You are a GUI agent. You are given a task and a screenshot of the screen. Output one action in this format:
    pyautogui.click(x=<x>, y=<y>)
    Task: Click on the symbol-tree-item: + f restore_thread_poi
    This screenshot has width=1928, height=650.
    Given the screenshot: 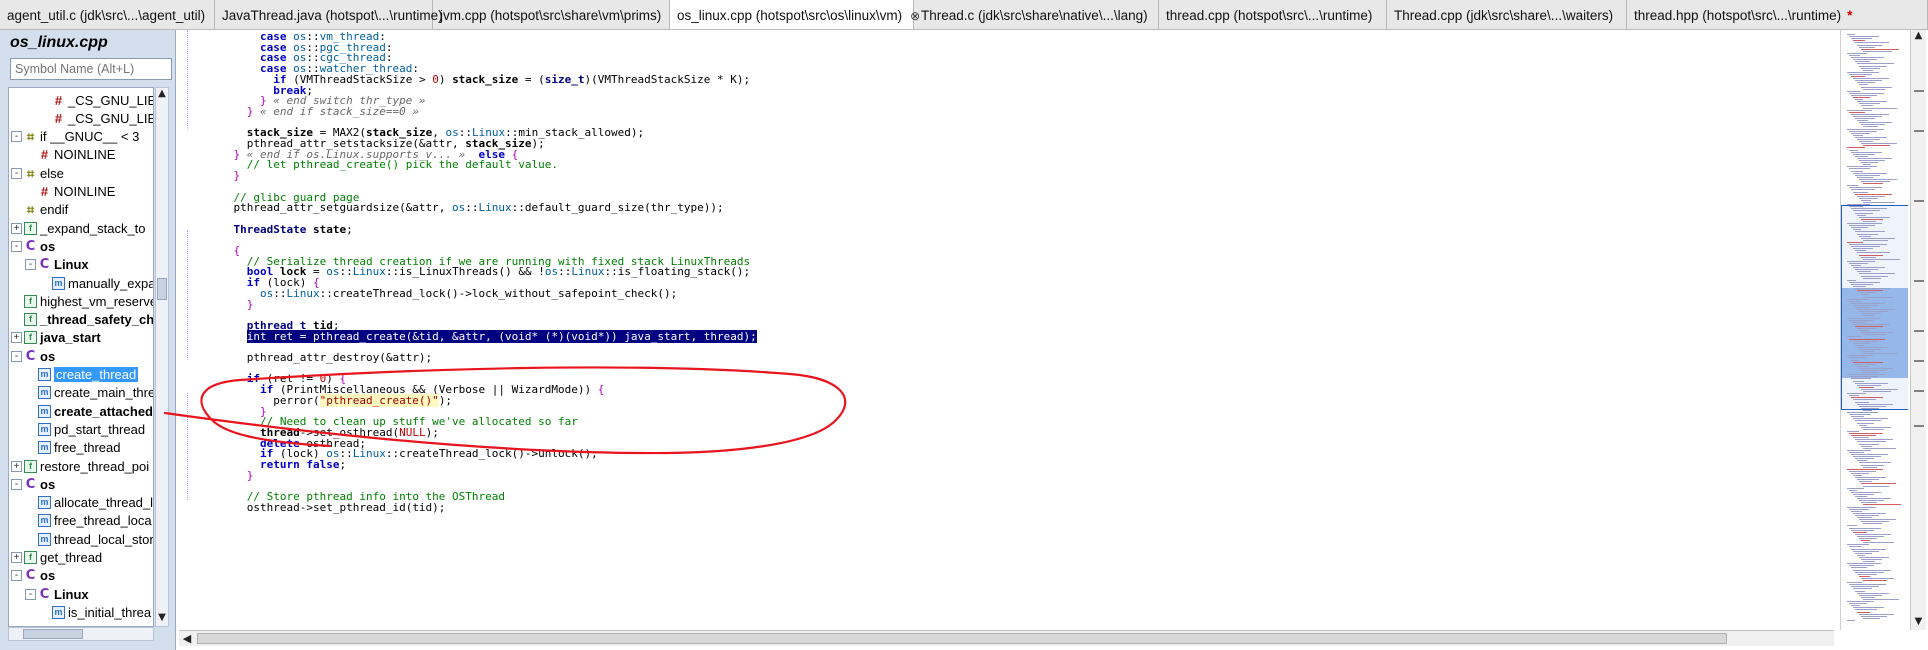 What is the action you would take?
    pyautogui.click(x=80, y=466)
    